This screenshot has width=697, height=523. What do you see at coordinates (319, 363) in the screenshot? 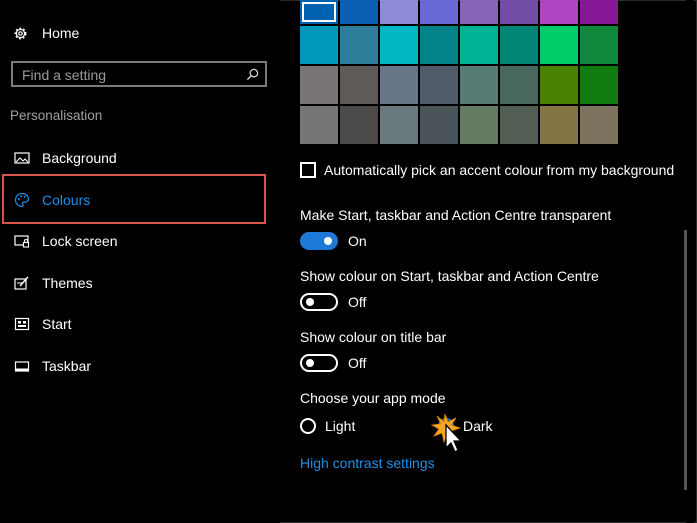
I see `colour-title-toggle` at bounding box center [319, 363].